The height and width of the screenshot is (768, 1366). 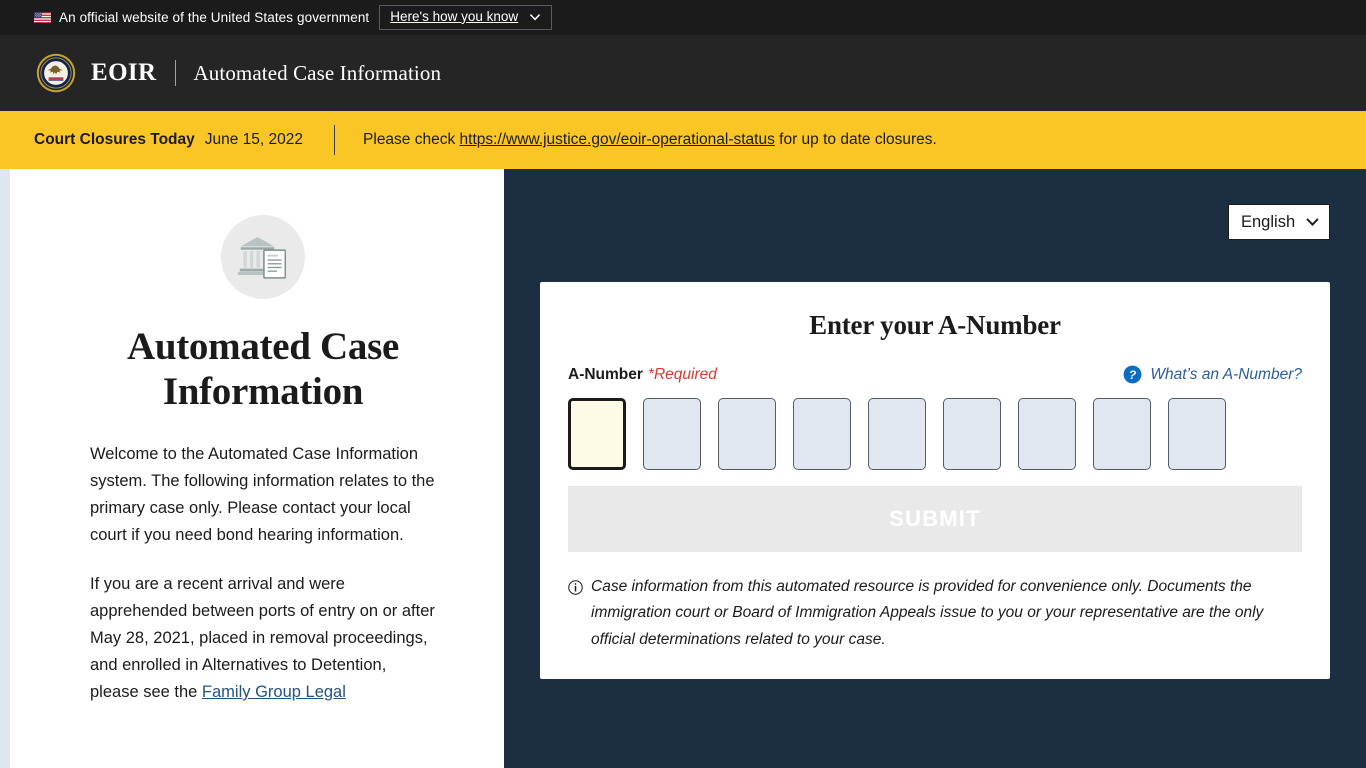 What do you see at coordinates (454, 16) in the screenshot?
I see `heres-how-you-know-label: Here's how you know` at bounding box center [454, 16].